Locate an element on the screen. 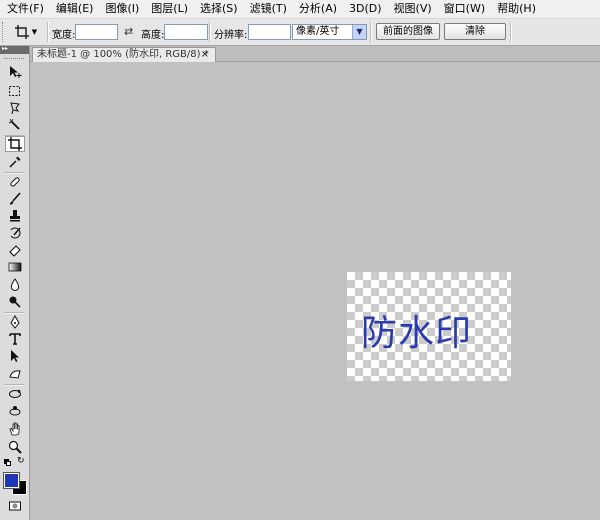  dodge-tool-icon is located at coordinates (15, 302).